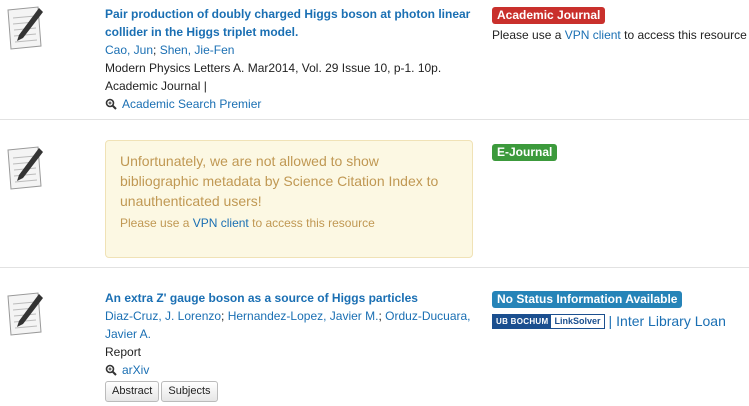 Image resolution: width=749 pixels, height=406 pixels. Describe the element at coordinates (522, 321) in the screenshot. I see `linksolver-ub-text: UB BOCHUM` at that location.